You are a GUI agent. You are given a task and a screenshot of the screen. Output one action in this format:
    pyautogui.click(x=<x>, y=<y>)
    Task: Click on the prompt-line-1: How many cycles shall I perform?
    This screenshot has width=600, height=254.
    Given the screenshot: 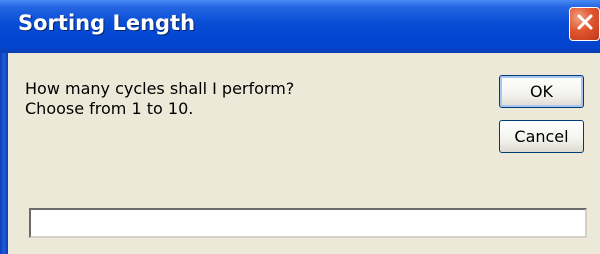 What is the action you would take?
    pyautogui.click(x=160, y=88)
    